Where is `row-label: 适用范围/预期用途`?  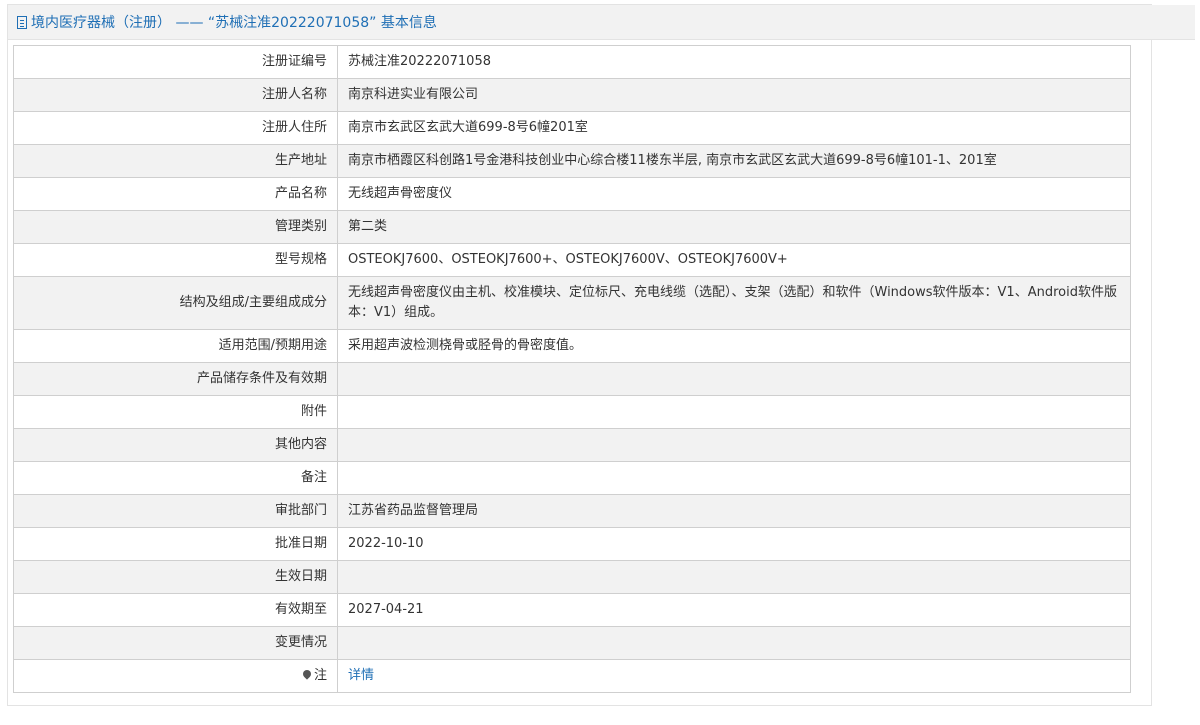 row-label: 适用范围/预期用途 is located at coordinates (175, 346).